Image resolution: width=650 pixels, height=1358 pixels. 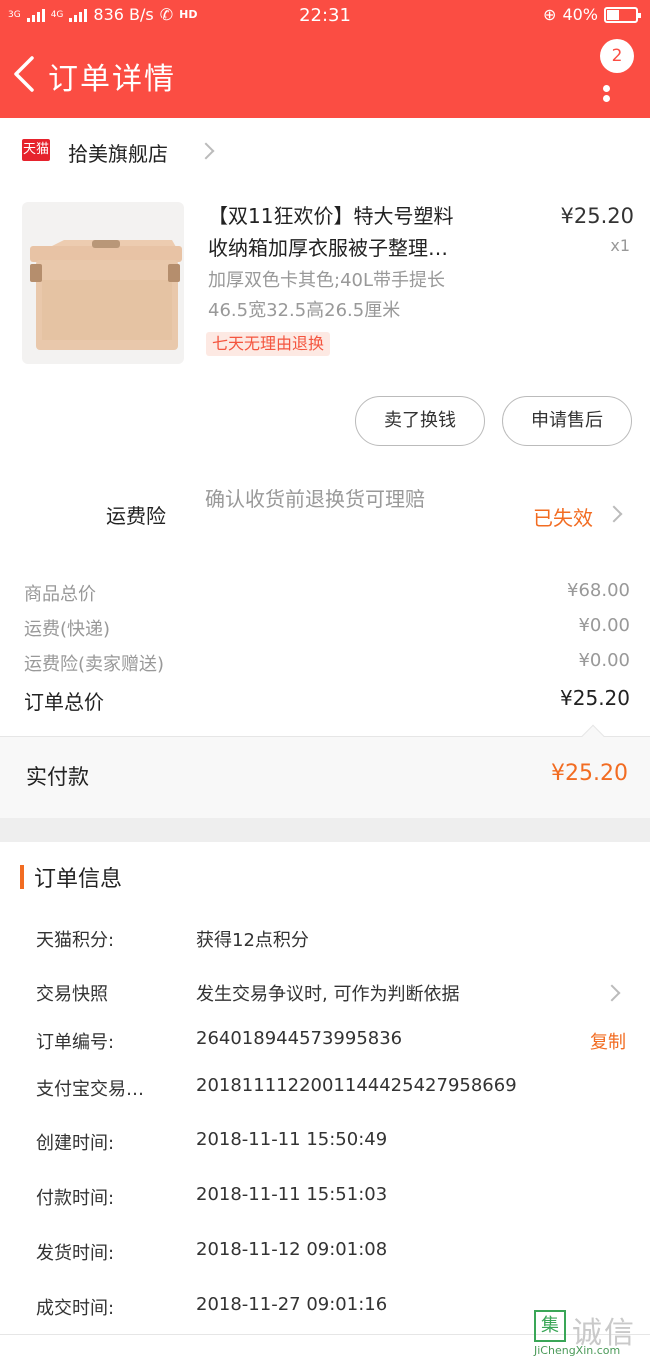 I want to click on info-row-shipped: 发货时间: 2018-11-12 09:01:08, so click(x=336, y=1254).